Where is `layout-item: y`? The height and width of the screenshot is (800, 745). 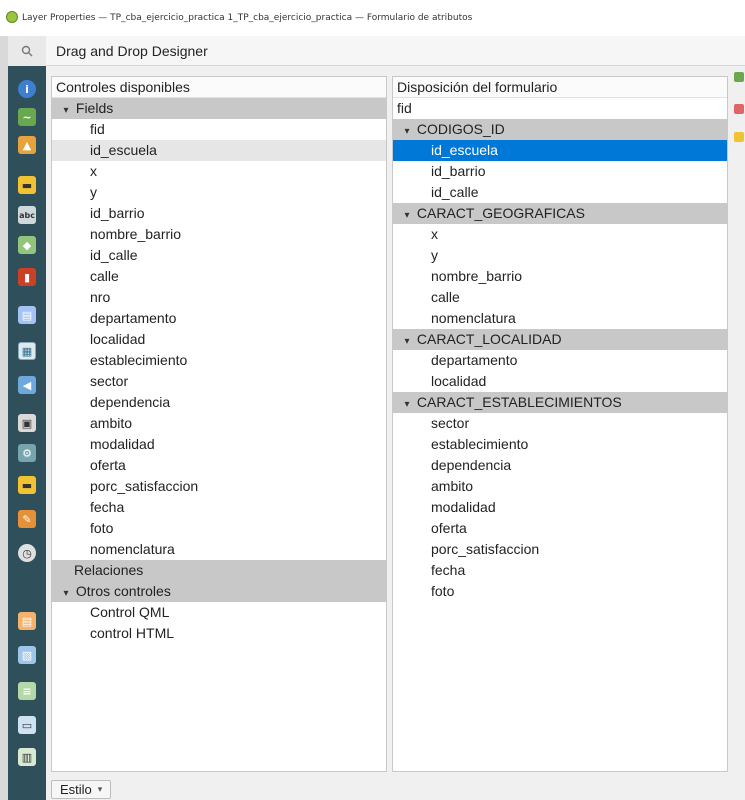 layout-item: y is located at coordinates (560, 255).